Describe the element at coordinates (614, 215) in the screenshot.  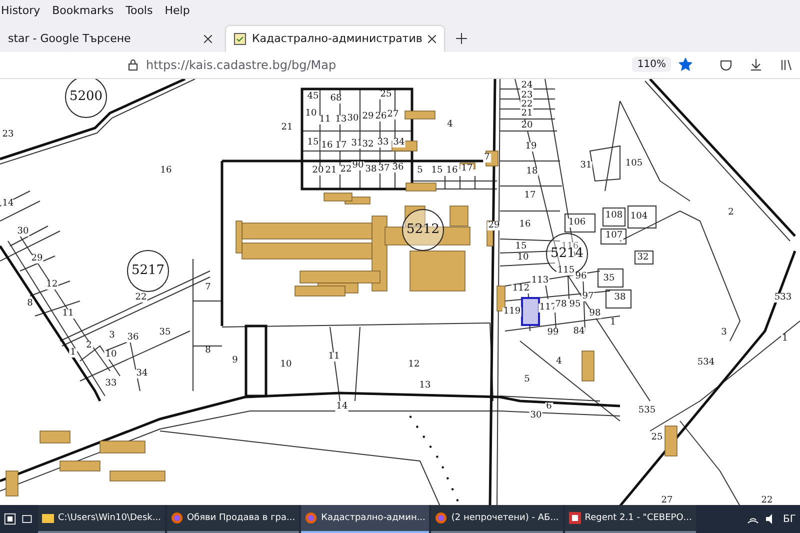
I see `parcel-number: 108` at that location.